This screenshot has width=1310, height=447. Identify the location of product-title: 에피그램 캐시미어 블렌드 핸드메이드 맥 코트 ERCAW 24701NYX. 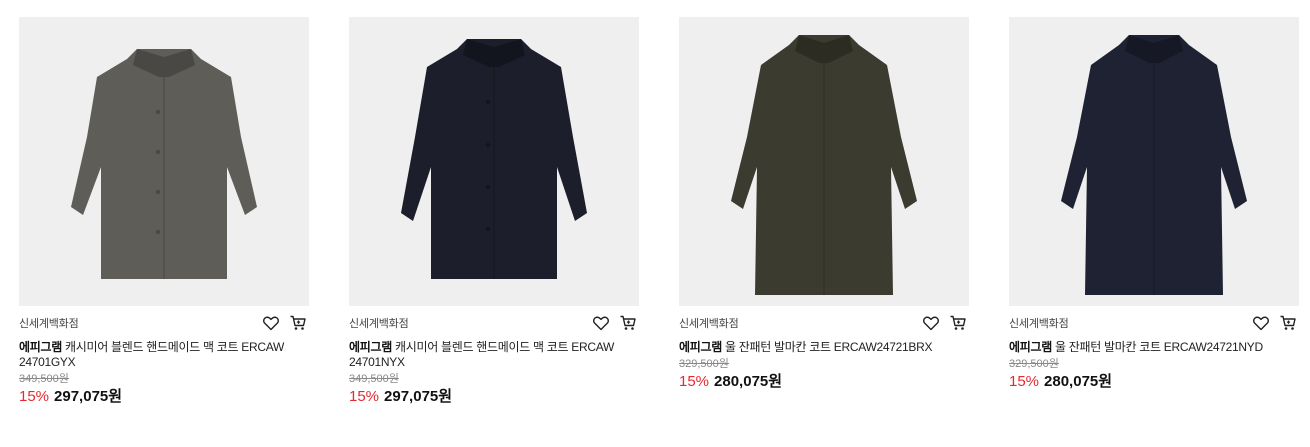
(489, 355).